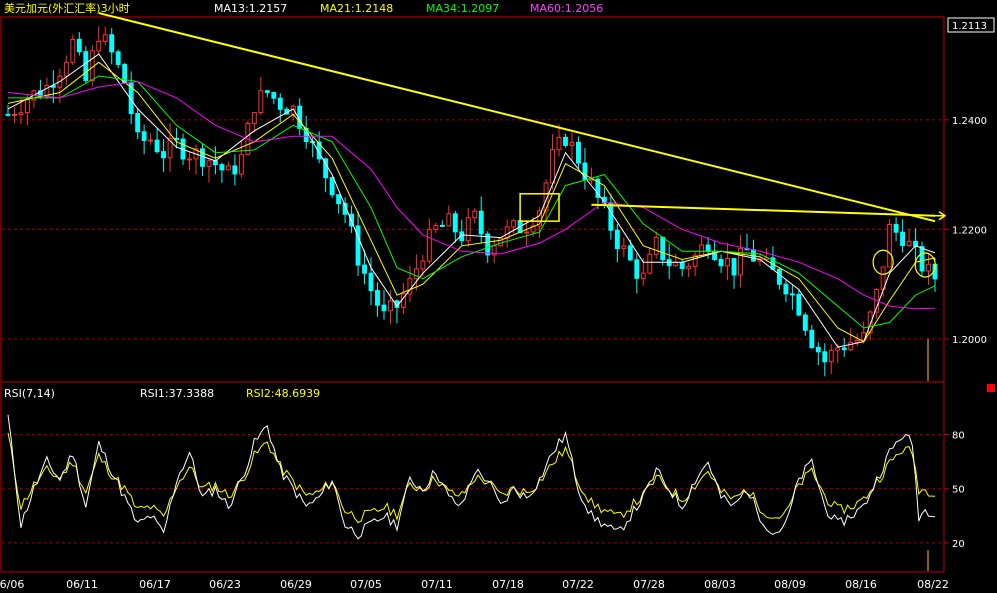 The height and width of the screenshot is (593, 997). Describe the element at coordinates (991, 388) in the screenshot. I see `scale-marker` at that location.